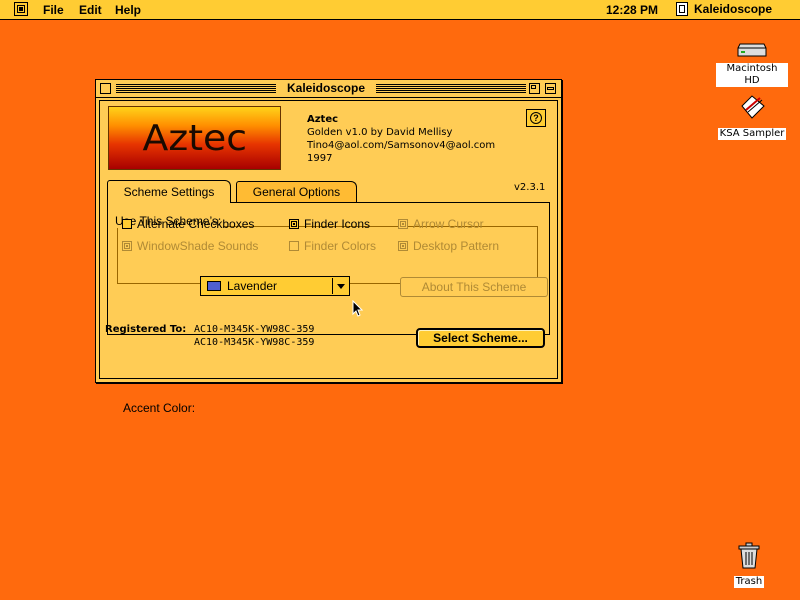  I want to click on application-menu-label: Kaleidoscope, so click(733, 9).